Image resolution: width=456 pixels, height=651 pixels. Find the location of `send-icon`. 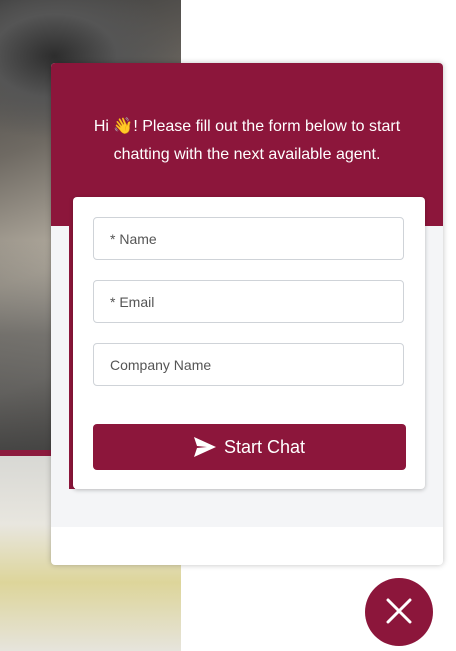

send-icon is located at coordinates (204, 447).